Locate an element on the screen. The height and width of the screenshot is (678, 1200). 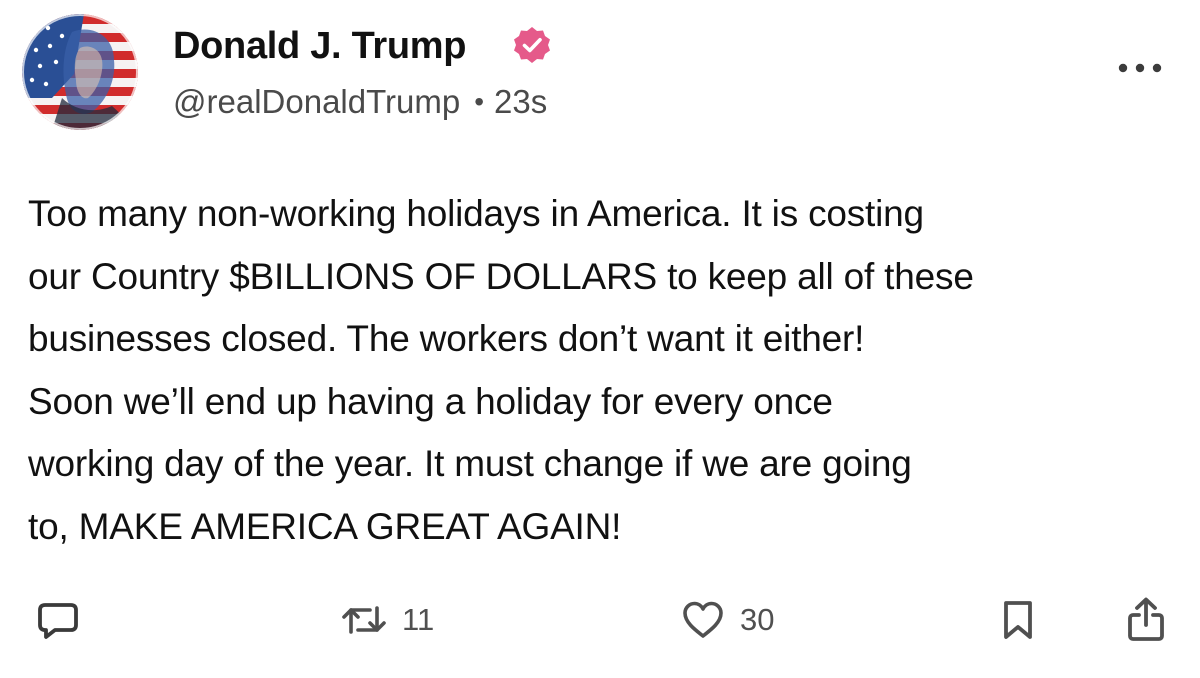
reply-button is located at coordinates (58, 620).